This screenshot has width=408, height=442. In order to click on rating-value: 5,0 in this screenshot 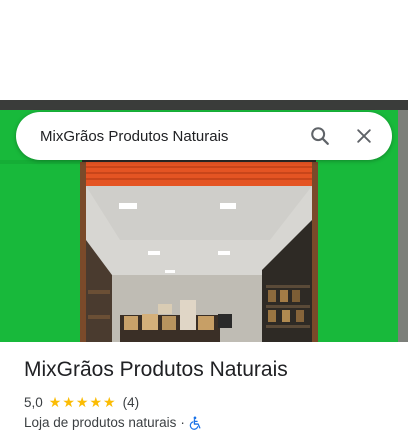, I will do `click(33, 402)`.